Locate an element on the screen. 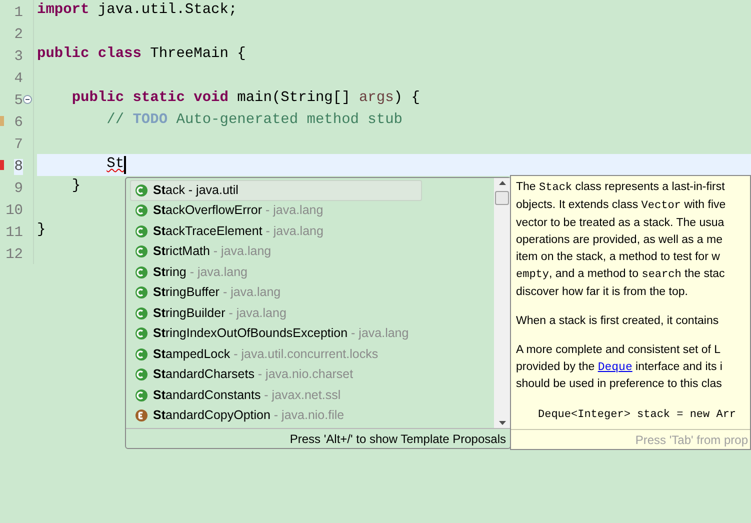 The width and height of the screenshot is (751, 523). documentation-text: provided by the Deque interface and its i is located at coordinates (620, 368).